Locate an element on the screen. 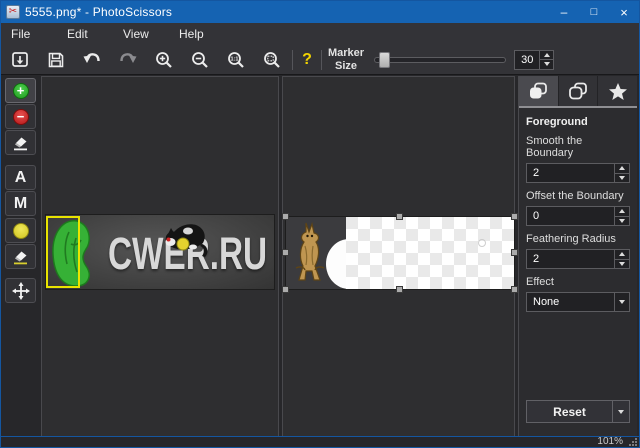 The image size is (640, 448). feathering-radius-spinbox: 2 is located at coordinates (578, 259).